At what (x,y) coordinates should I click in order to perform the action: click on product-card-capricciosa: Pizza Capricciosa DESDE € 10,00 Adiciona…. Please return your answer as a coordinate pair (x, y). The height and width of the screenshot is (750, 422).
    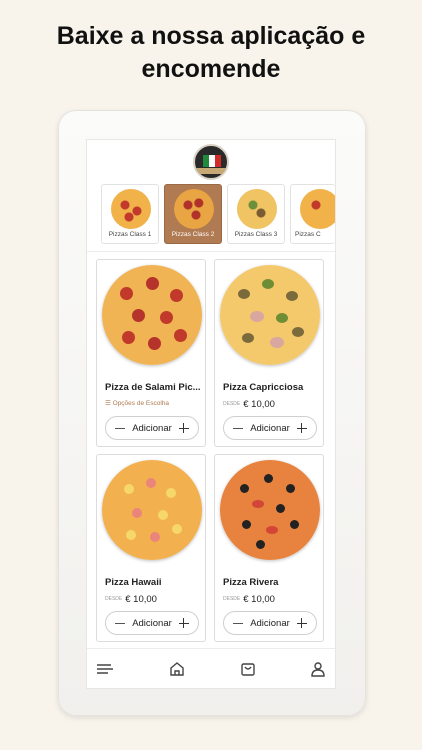
    Looking at the image, I should click on (269, 353).